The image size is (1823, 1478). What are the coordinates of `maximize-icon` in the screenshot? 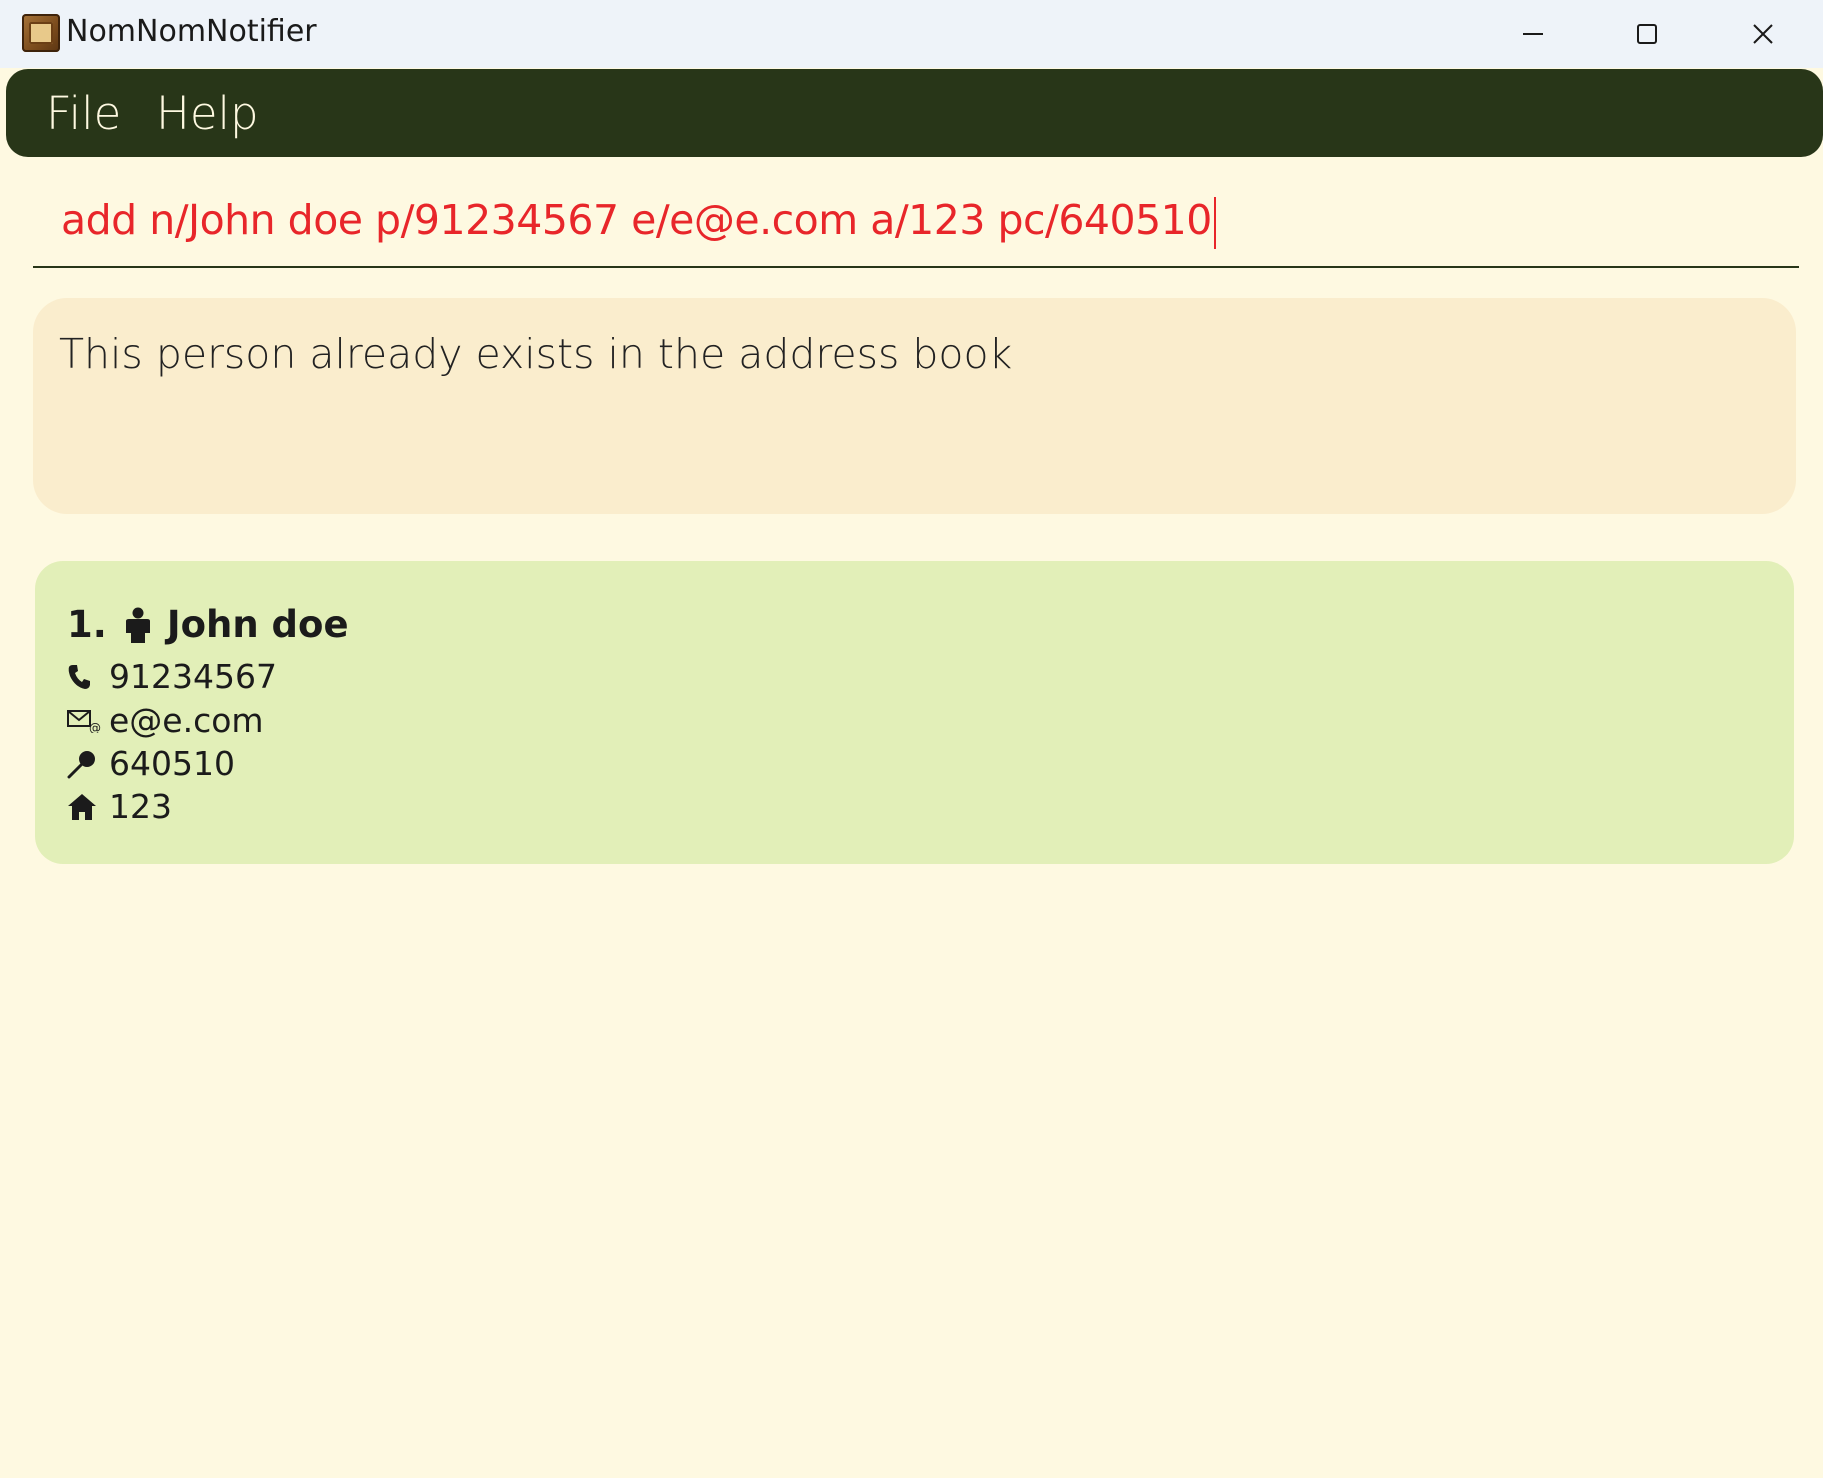 It's located at (1647, 34).